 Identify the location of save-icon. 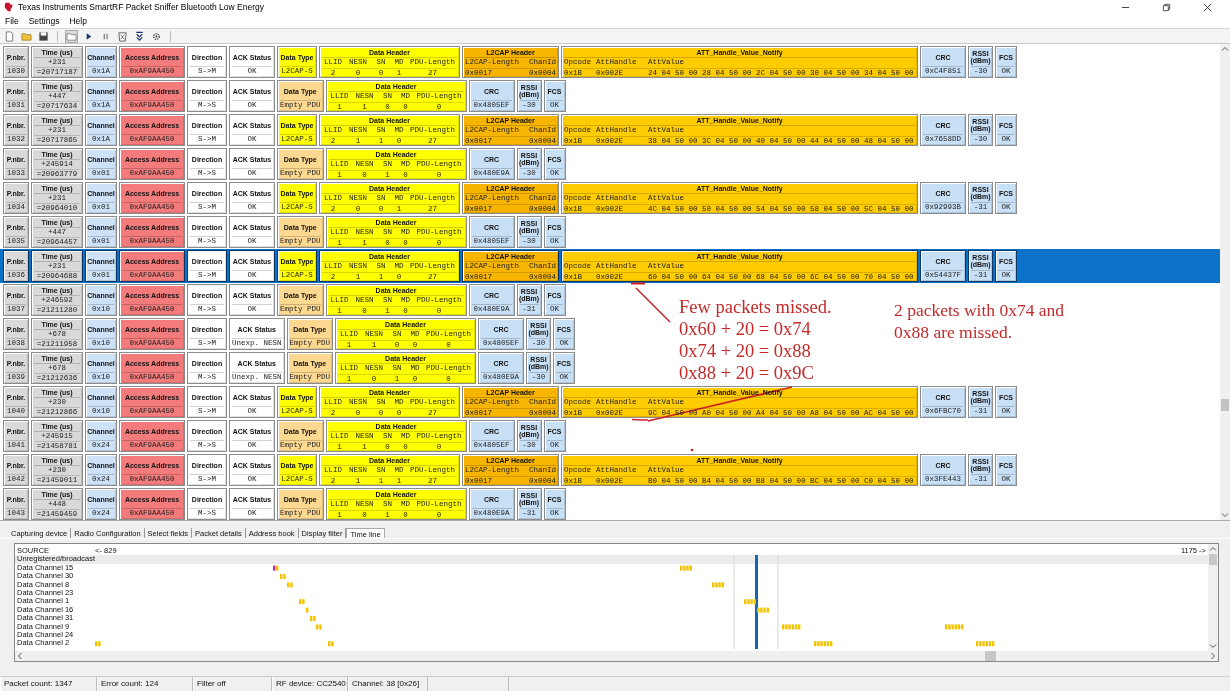
(43, 36).